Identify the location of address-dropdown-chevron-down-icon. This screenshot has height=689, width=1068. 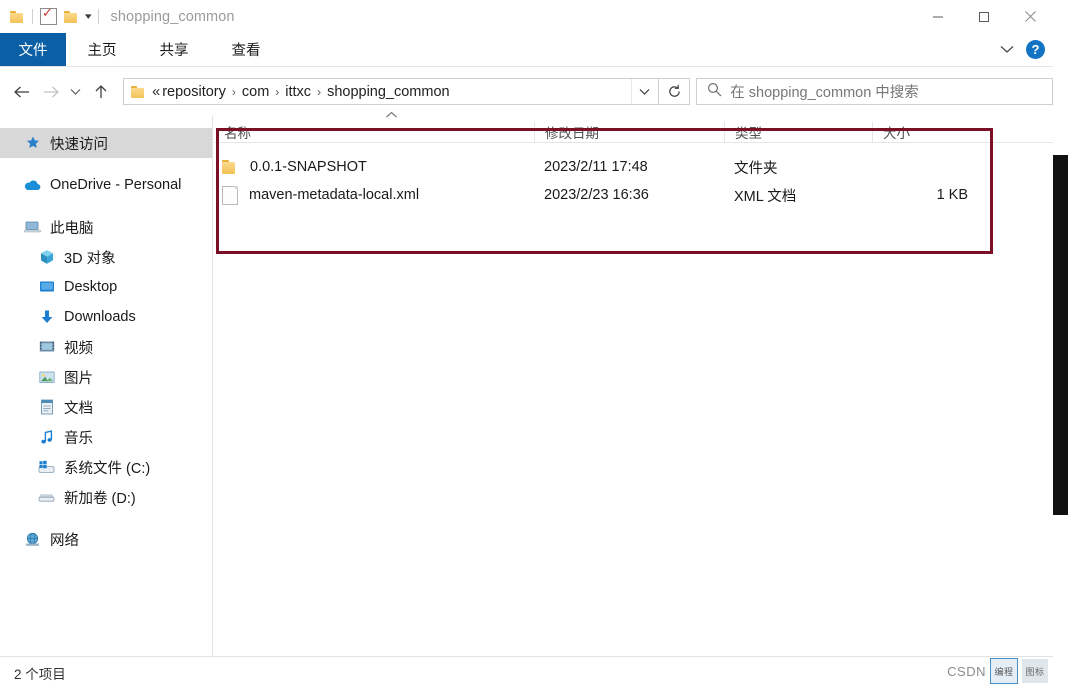
(644, 91).